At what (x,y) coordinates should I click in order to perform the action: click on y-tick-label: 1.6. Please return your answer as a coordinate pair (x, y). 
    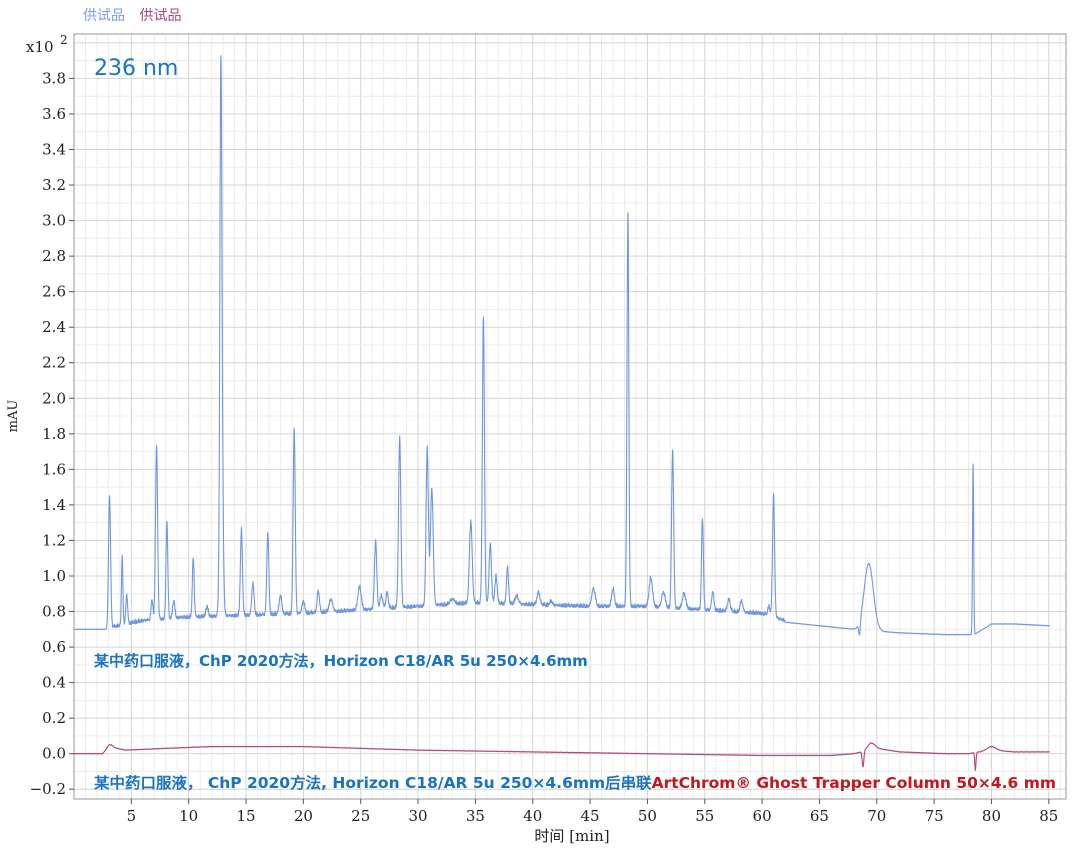
    Looking at the image, I should click on (54, 469).